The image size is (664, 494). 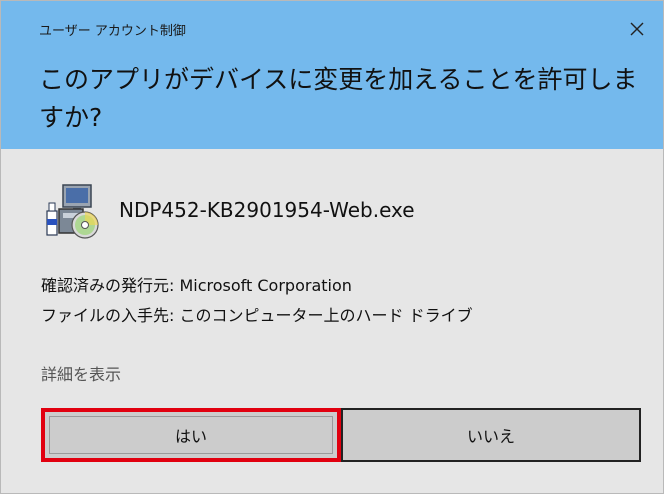 I want to click on show-details-link: 詳細を表示, so click(x=81, y=373).